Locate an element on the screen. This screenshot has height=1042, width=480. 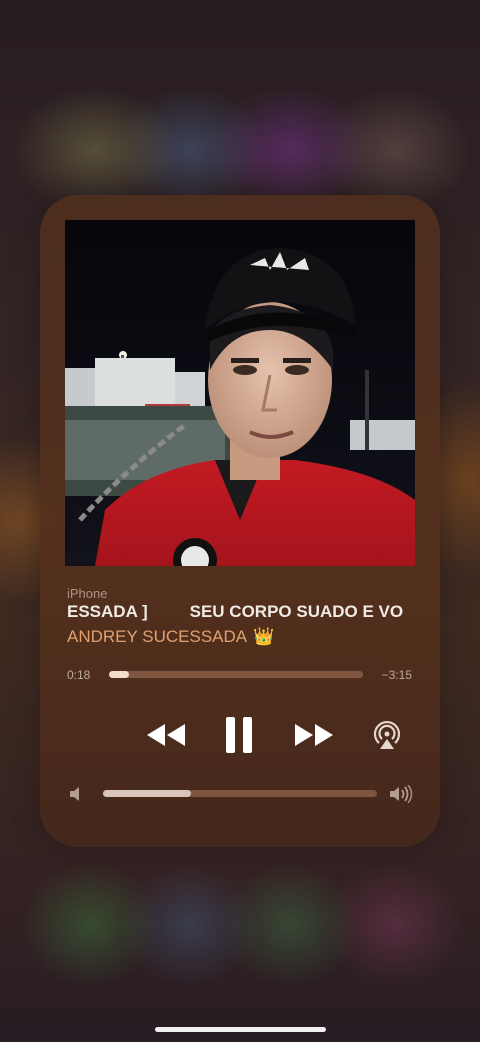
volume-slider is located at coordinates (240, 793).